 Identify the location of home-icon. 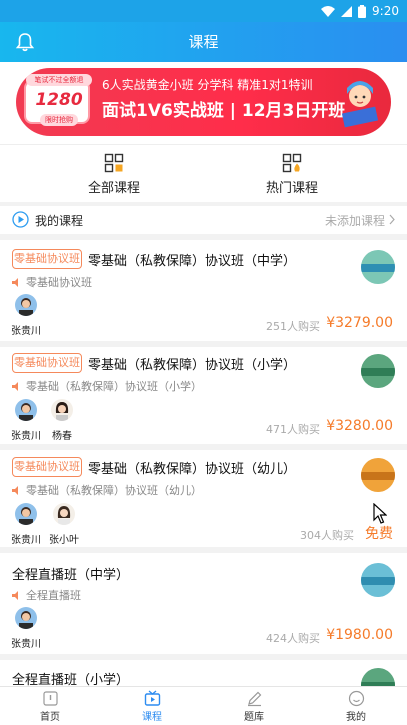
(50, 698).